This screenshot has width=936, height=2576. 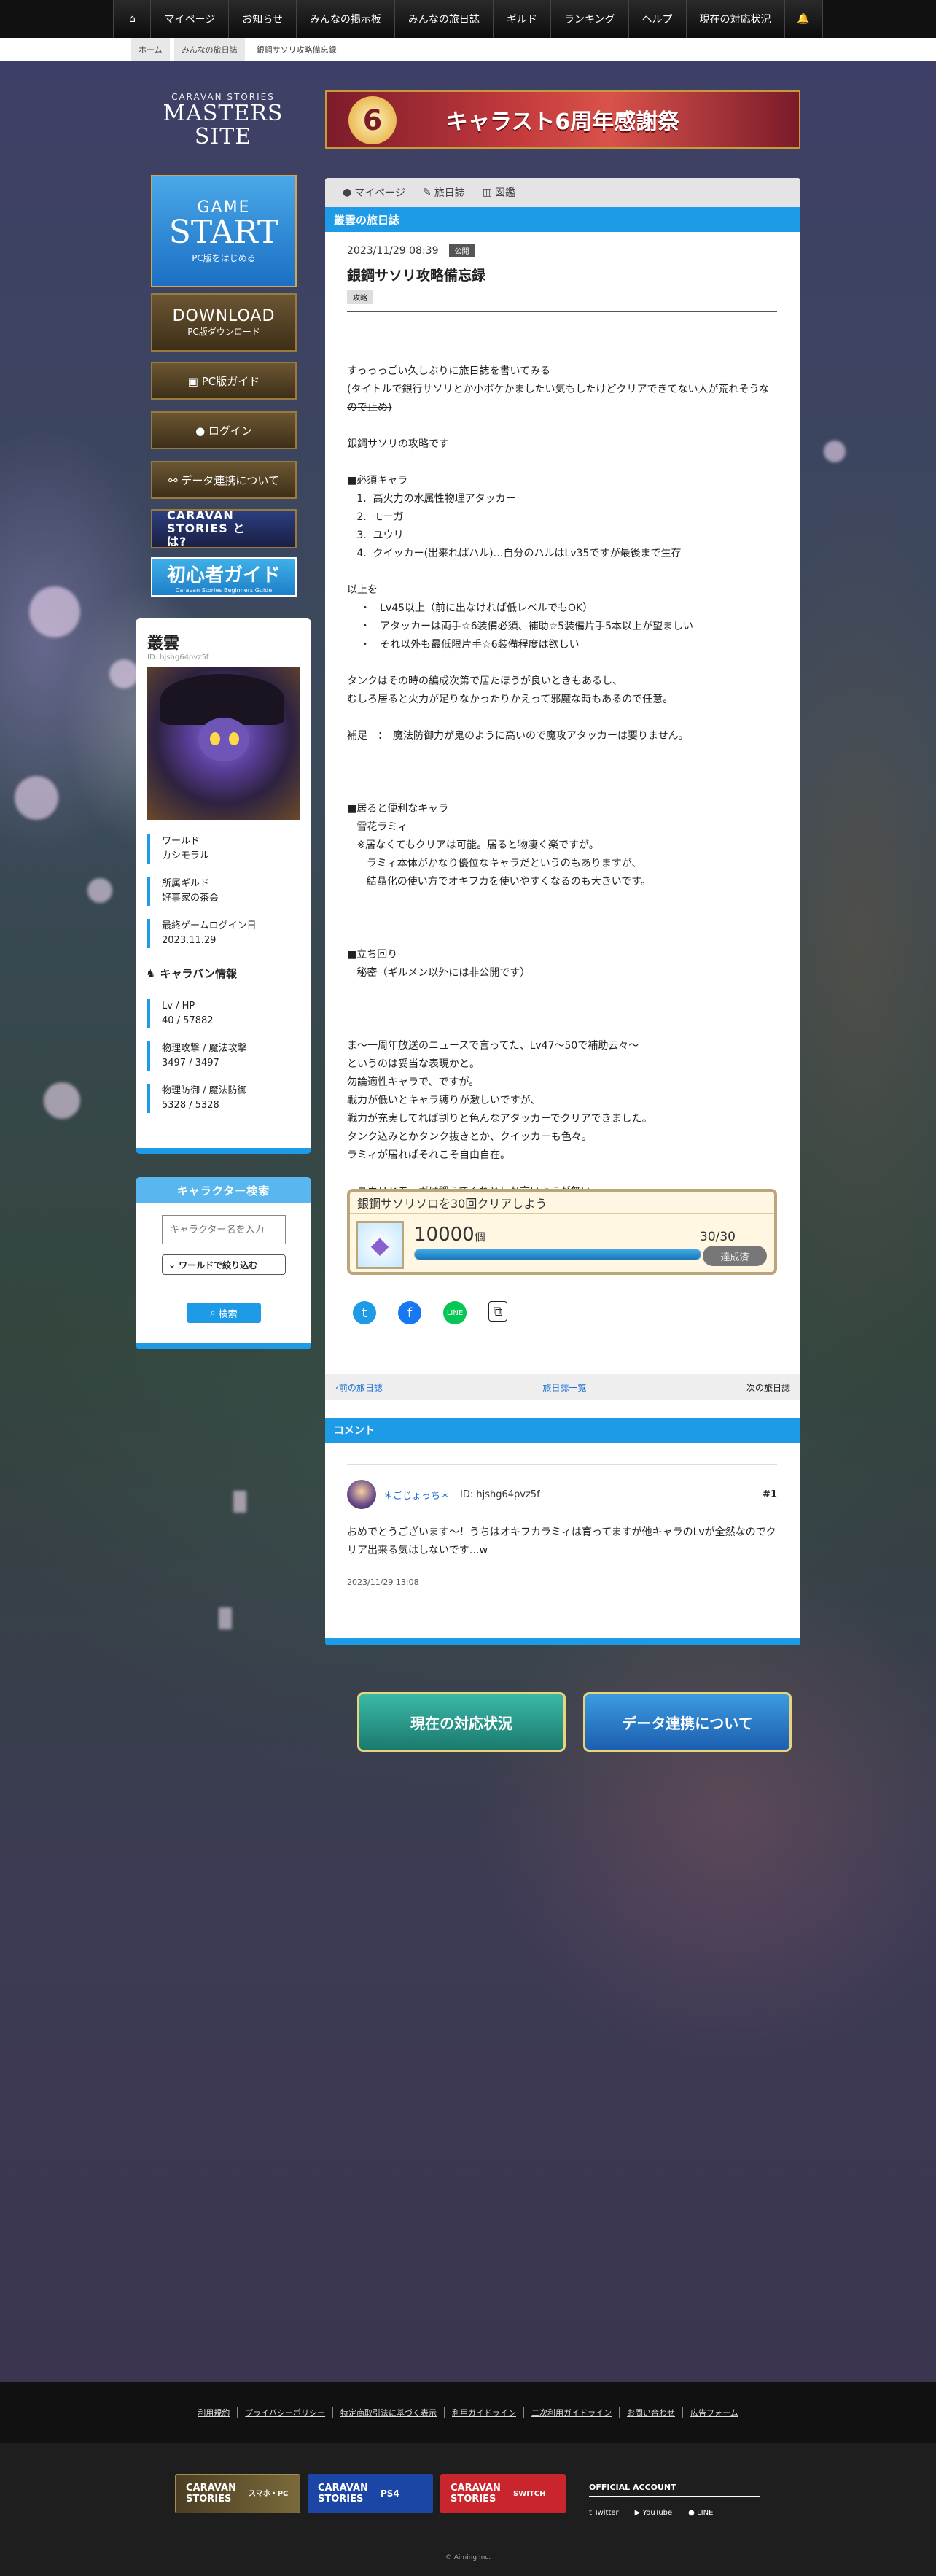 I want to click on footer-line-label: LINE, so click(x=705, y=2513).